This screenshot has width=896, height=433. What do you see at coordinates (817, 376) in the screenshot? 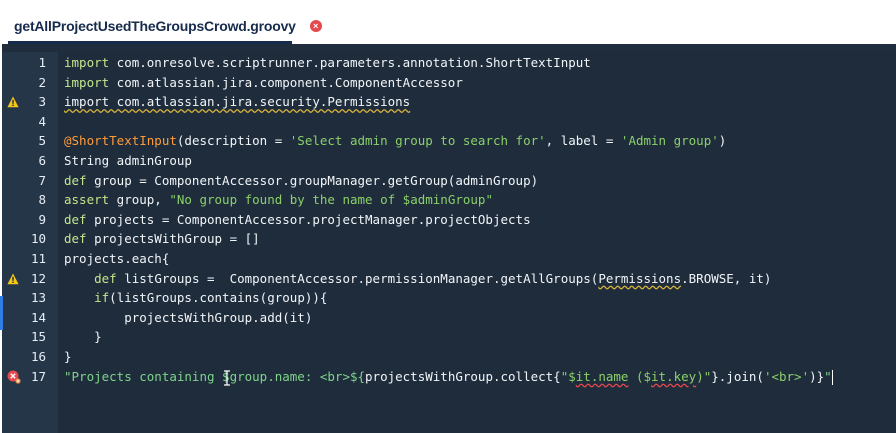
I see `code-token: )}` at bounding box center [817, 376].